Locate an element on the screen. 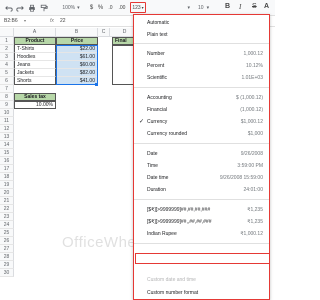 The width and height of the screenshot is (320, 300). format-sample: 3:59:00 PM is located at coordinates (250, 165).